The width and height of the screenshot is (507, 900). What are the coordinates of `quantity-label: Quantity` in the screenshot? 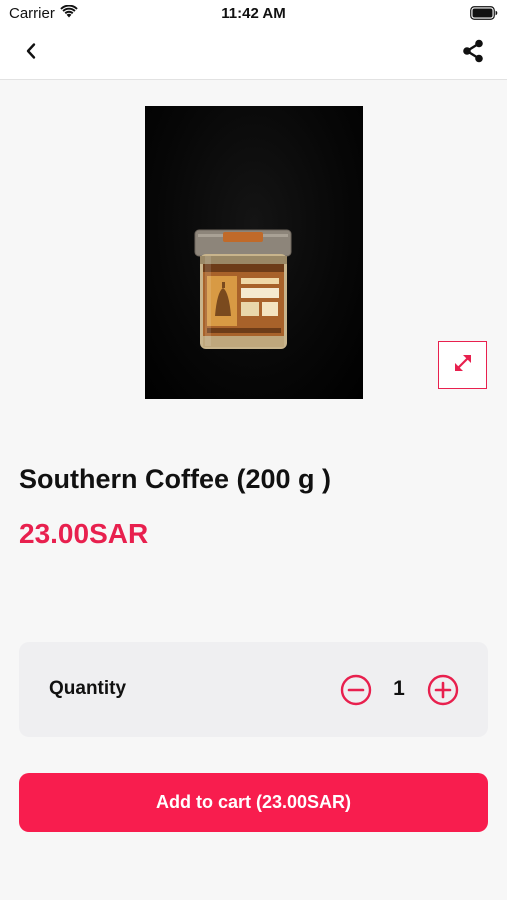 It's located at (88, 688).